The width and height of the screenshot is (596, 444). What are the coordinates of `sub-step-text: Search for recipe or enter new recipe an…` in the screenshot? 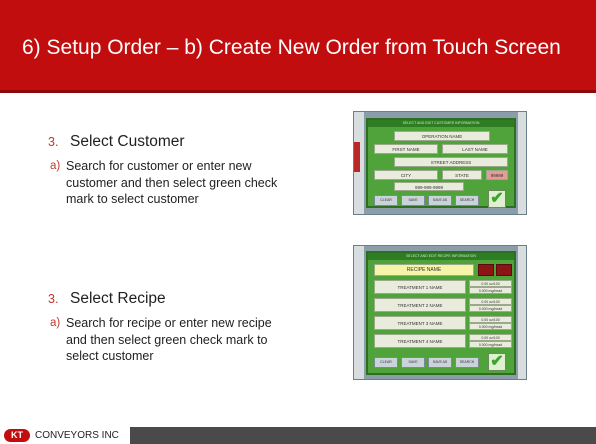 It's located at (169, 339).